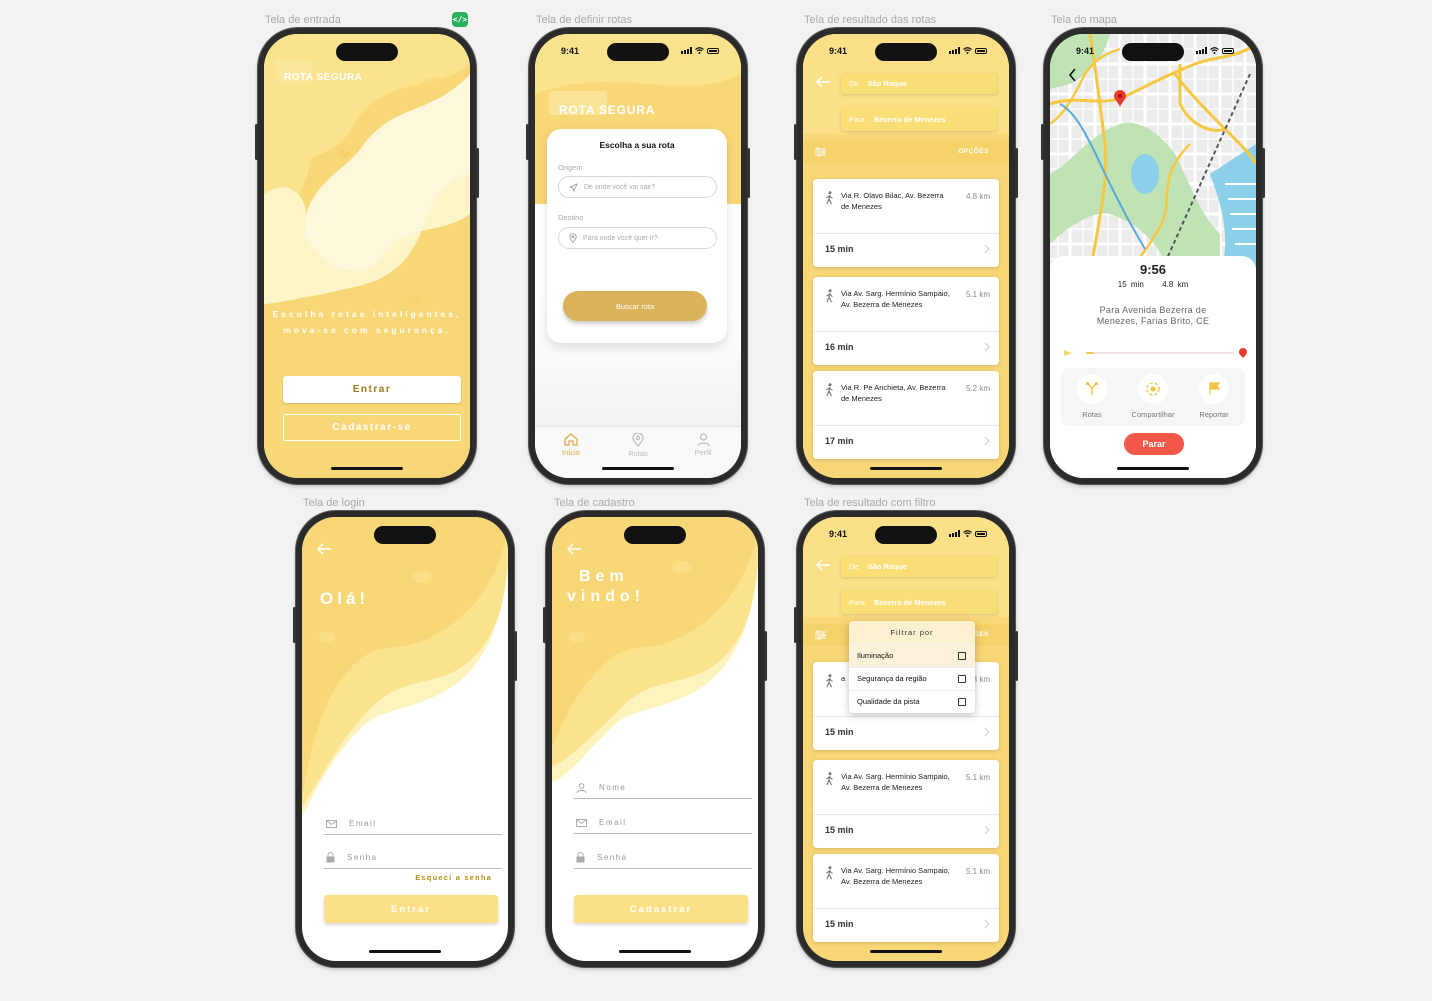  What do you see at coordinates (661, 909) in the screenshot?
I see `signup-submit-button: Cadastrar` at bounding box center [661, 909].